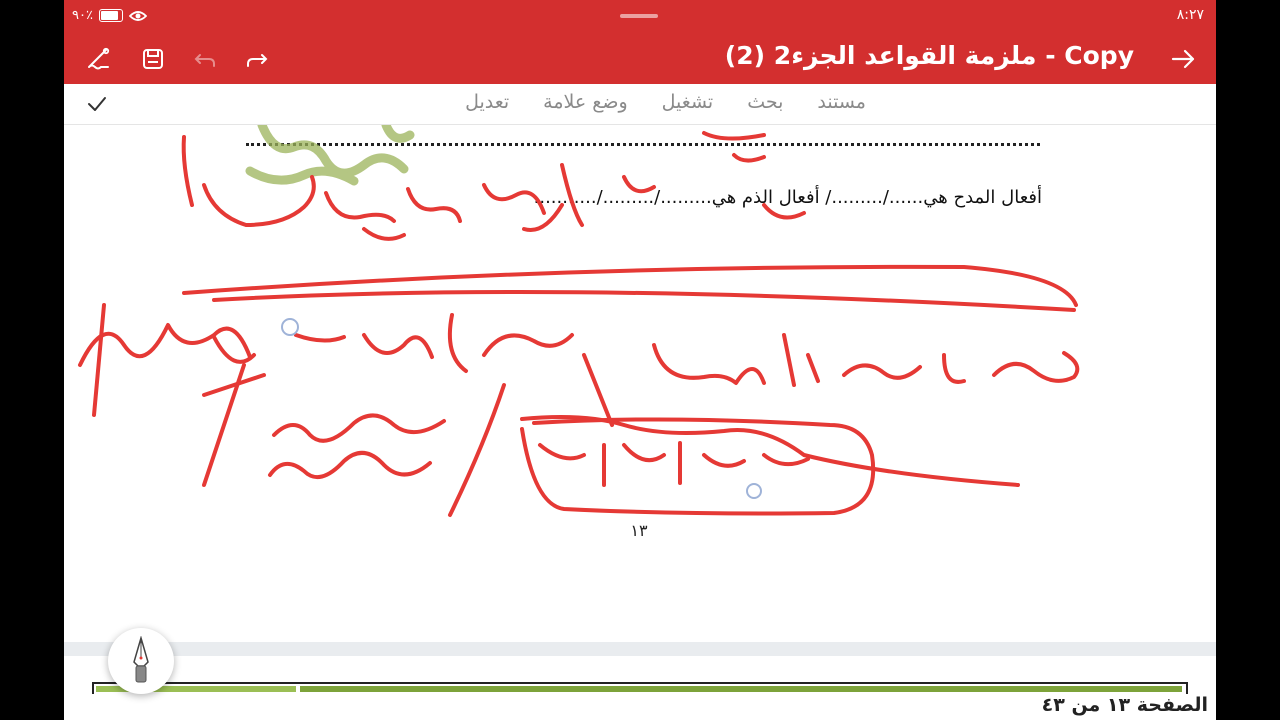 This screenshot has height=720, width=1280. What do you see at coordinates (841, 102) in the screenshot?
I see `tab-document: مستند` at bounding box center [841, 102].